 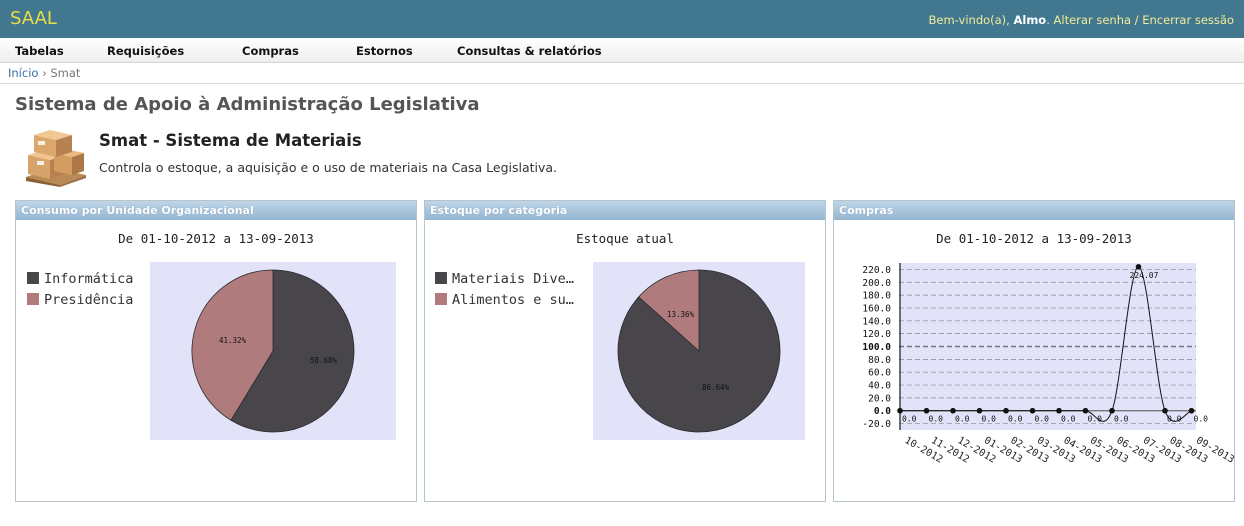 I want to click on welcome-text: Bem-vindo(a),, so click(x=971, y=20).